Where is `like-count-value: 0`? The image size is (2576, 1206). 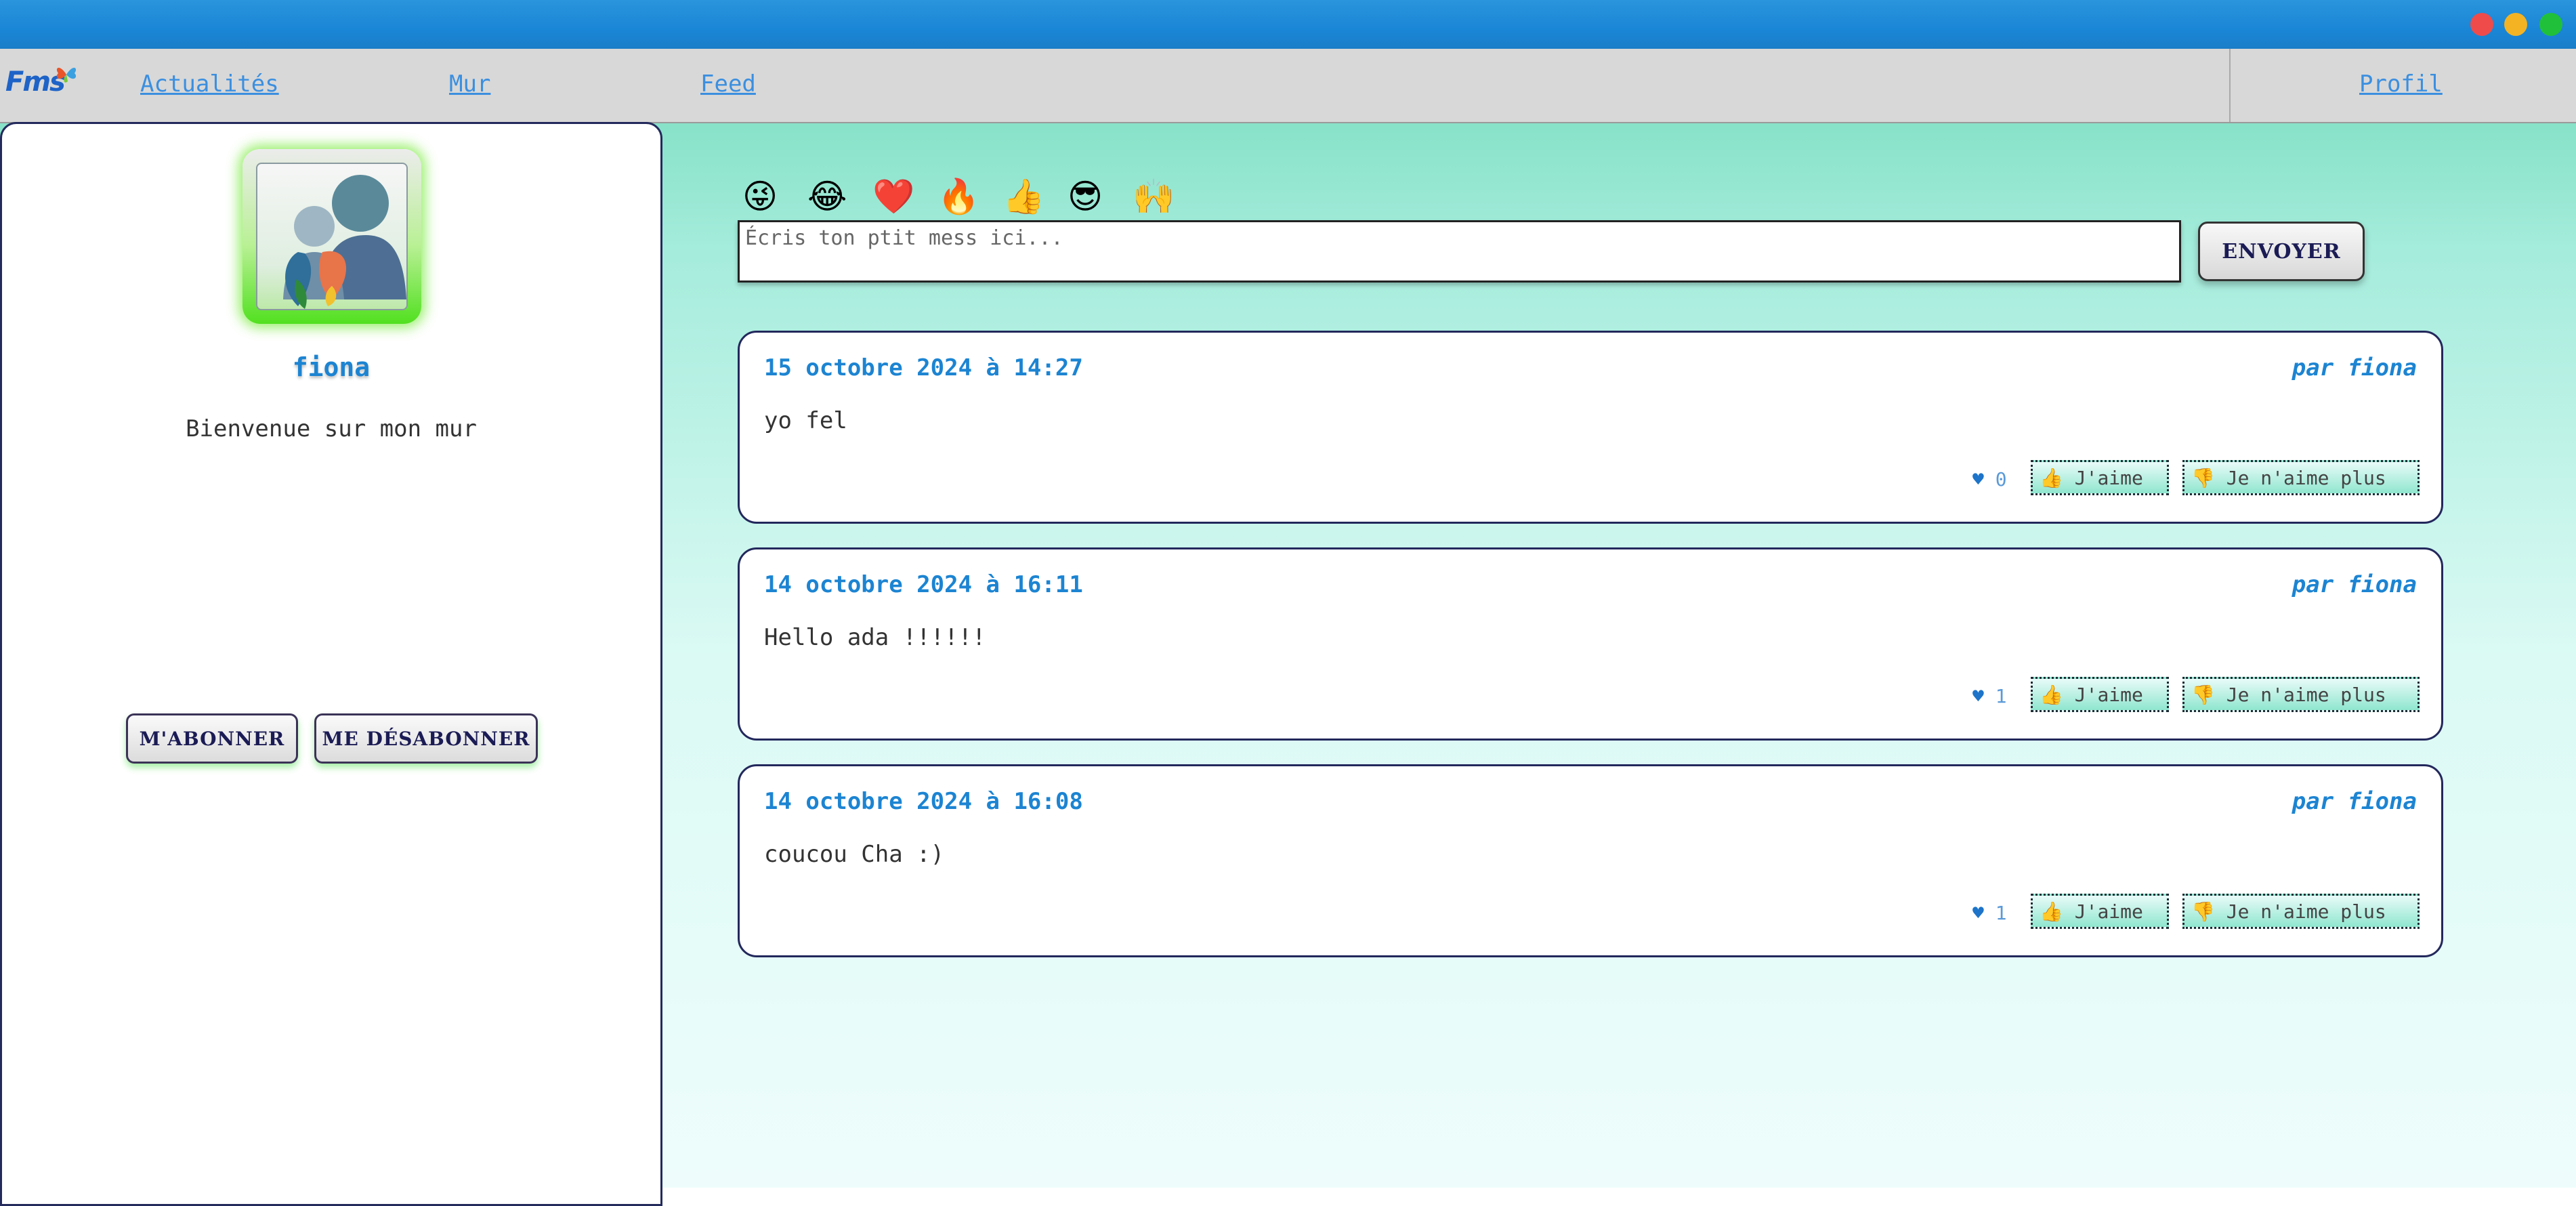 like-count-value: 0 is located at coordinates (2001, 479).